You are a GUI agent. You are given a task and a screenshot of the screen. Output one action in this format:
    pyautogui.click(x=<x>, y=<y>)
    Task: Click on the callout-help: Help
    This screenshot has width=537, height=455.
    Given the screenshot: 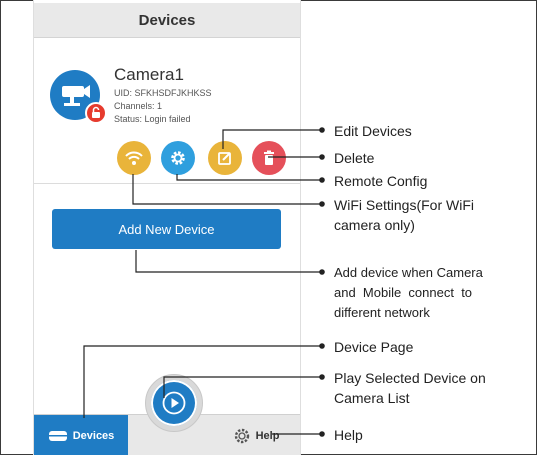 What is the action you would take?
    pyautogui.click(x=348, y=435)
    